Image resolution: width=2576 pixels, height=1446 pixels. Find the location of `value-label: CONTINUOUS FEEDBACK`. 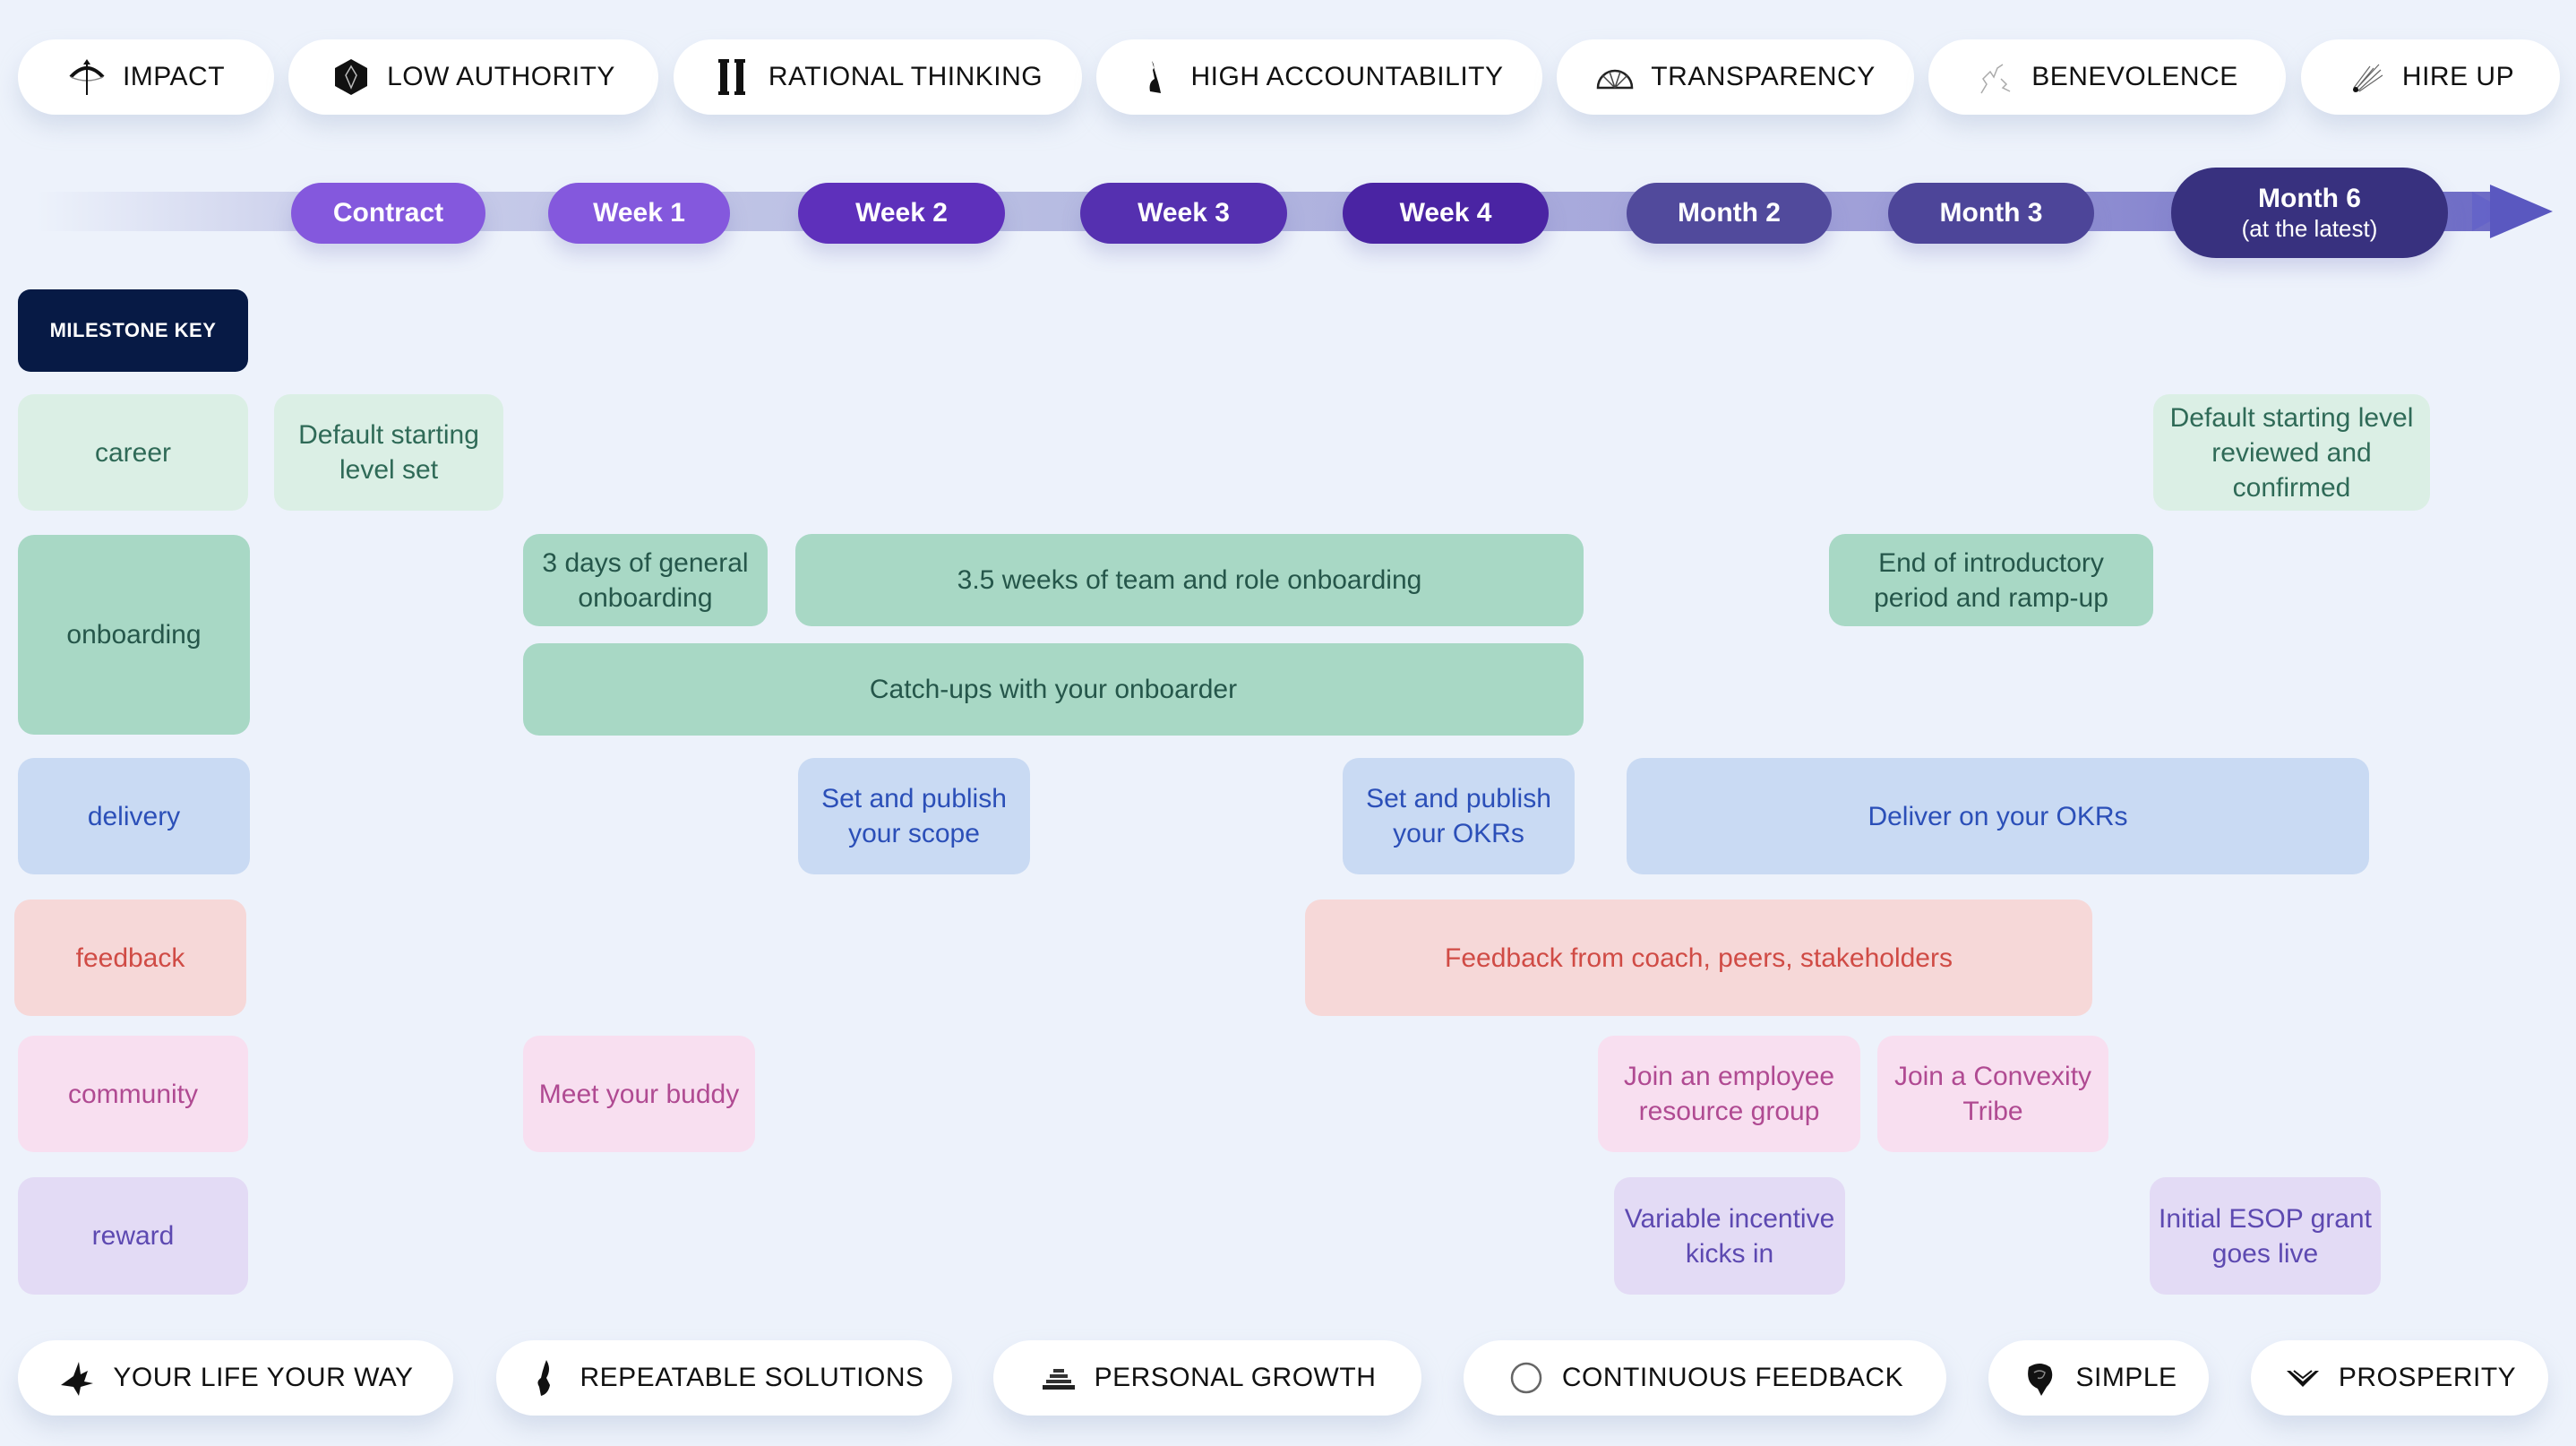

value-label: CONTINUOUS FEEDBACK is located at coordinates (1732, 1378).